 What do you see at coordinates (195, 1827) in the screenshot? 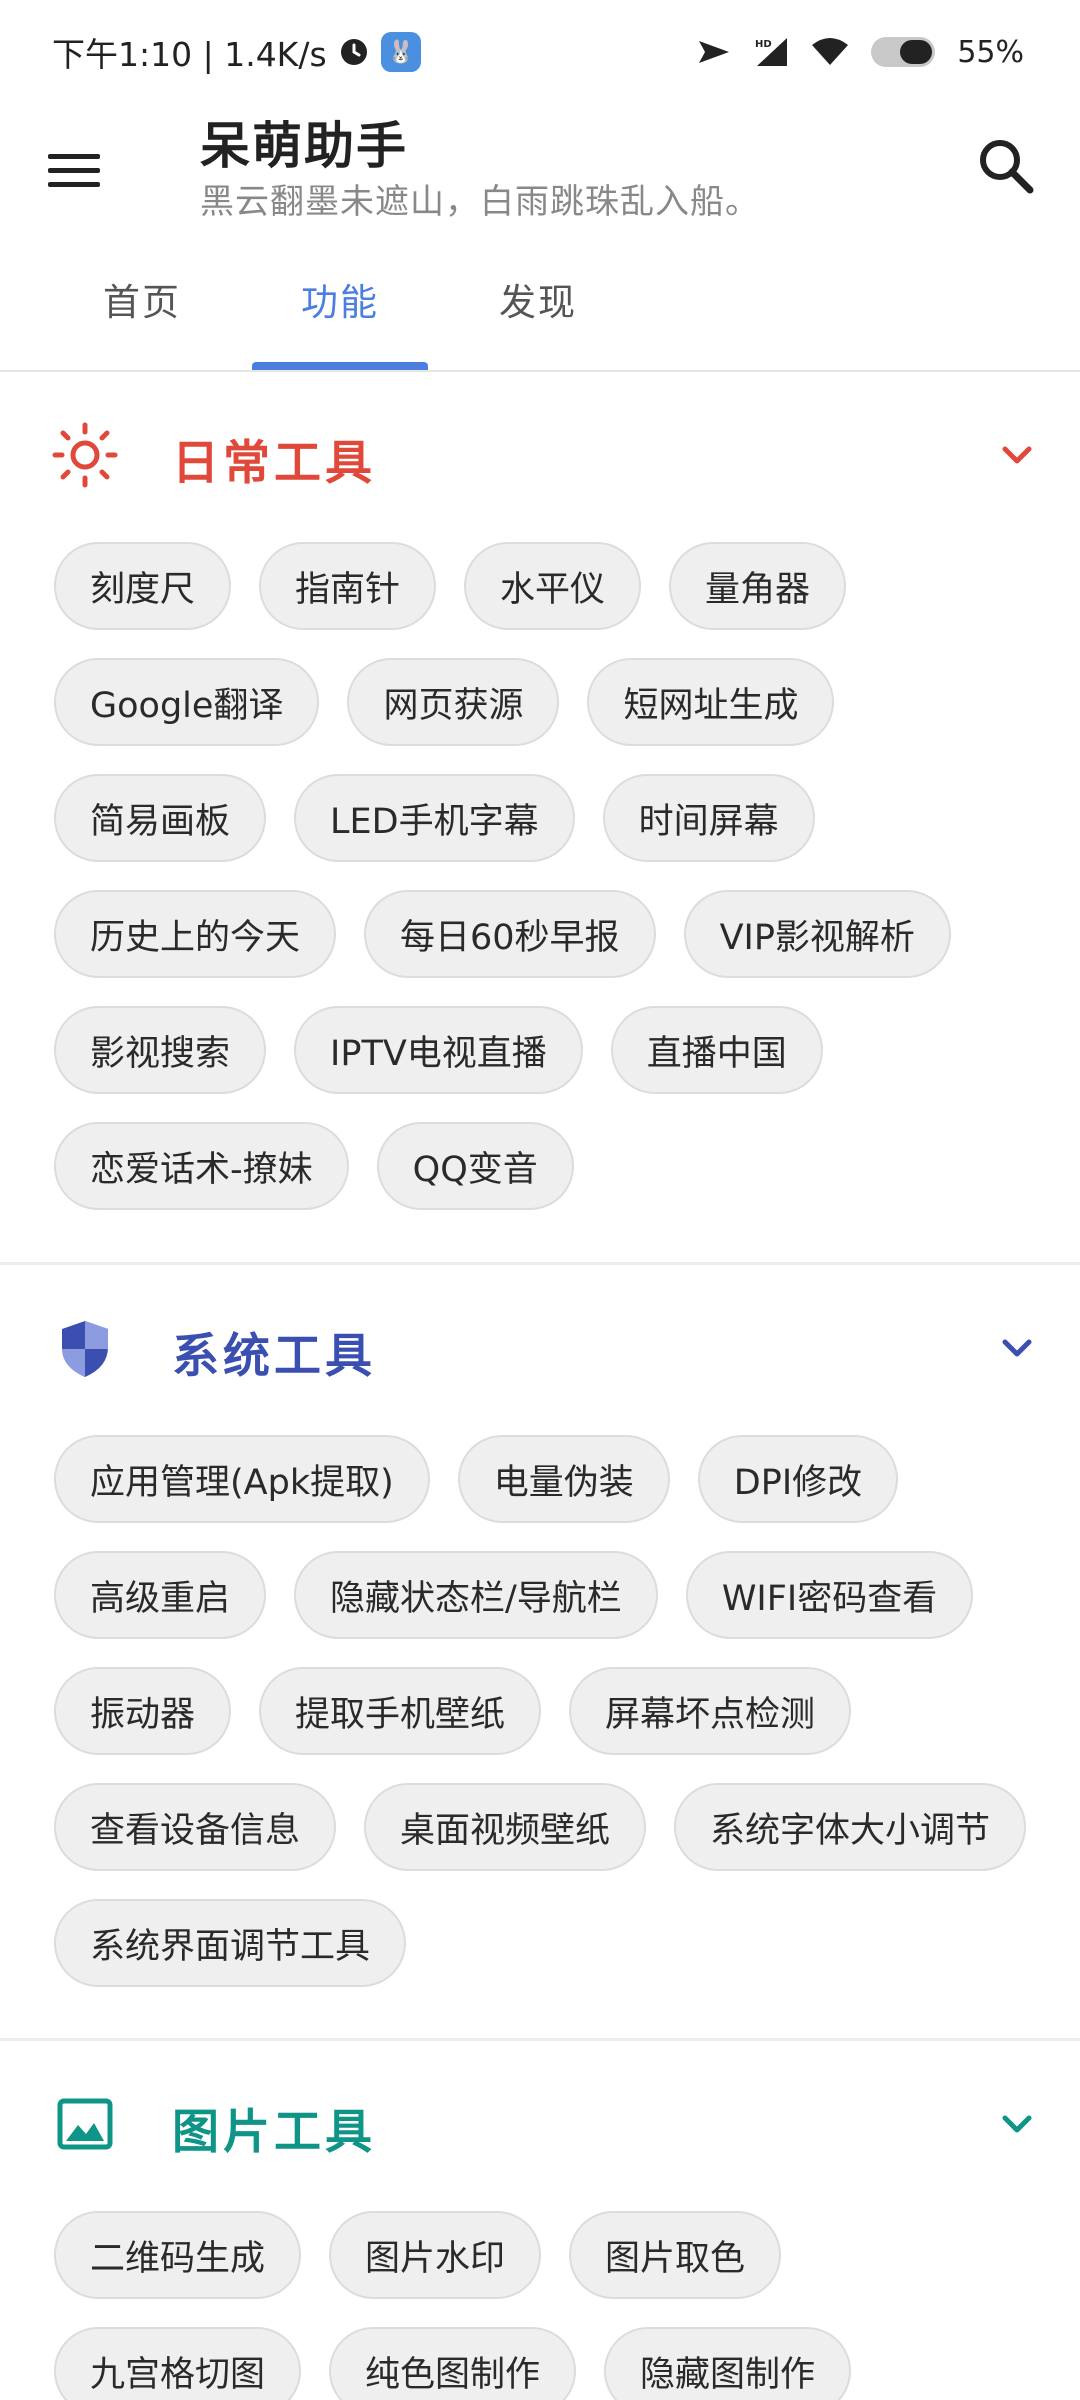
I see `tool-chip-system: 查看设备信息` at bounding box center [195, 1827].